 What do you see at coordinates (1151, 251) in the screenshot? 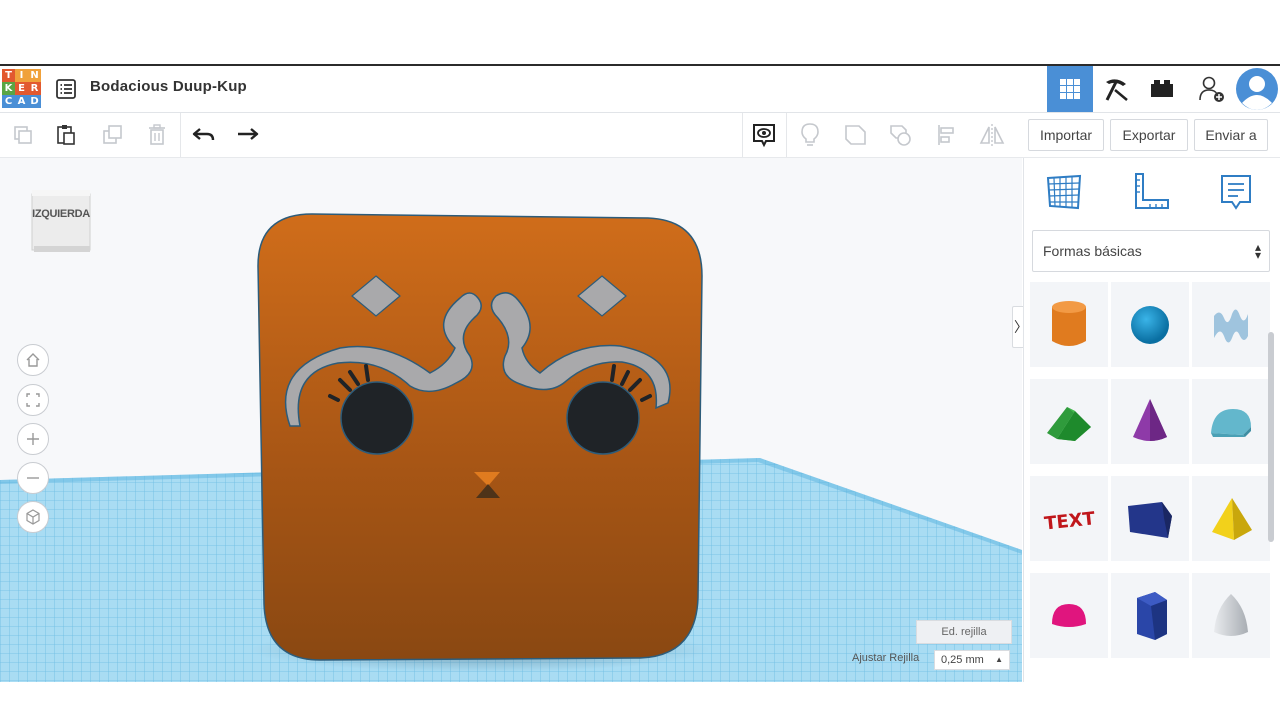
I see `shape-library-select: Formas básicas ▴ ▾` at bounding box center [1151, 251].